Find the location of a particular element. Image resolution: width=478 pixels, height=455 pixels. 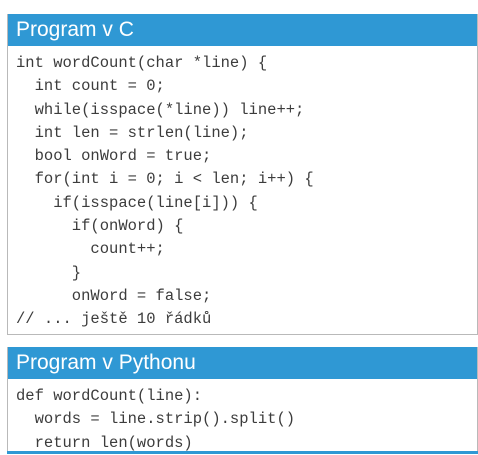

code-line: if(isspace(line[i])) { is located at coordinates (137, 202).